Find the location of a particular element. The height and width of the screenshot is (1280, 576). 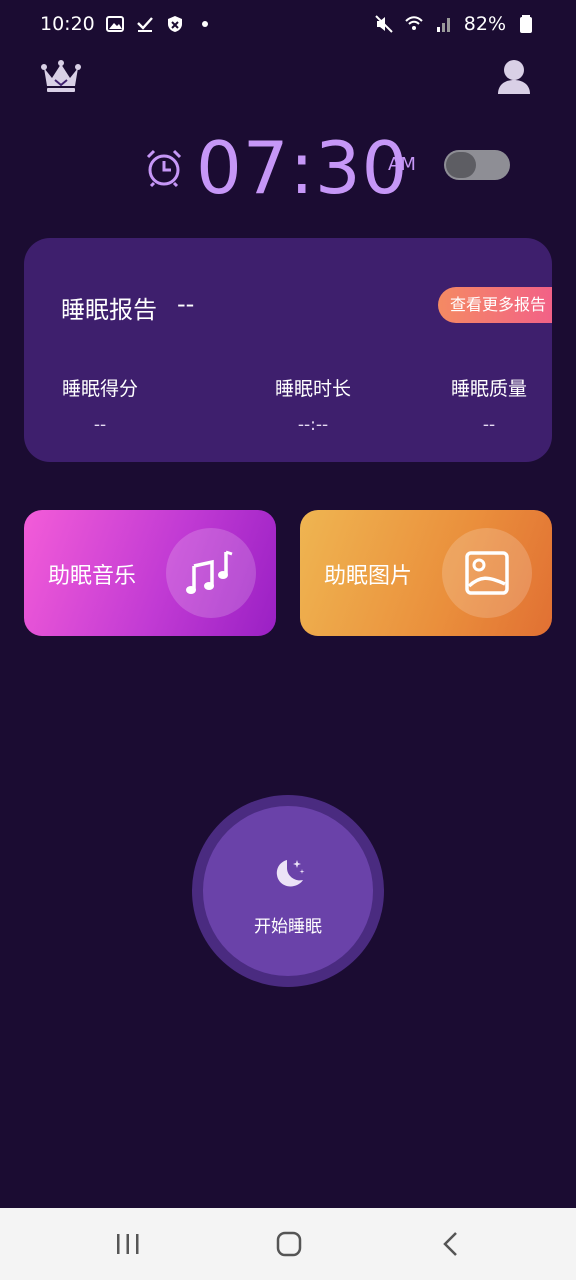

battery-percent: 82% is located at coordinates (484, 24).